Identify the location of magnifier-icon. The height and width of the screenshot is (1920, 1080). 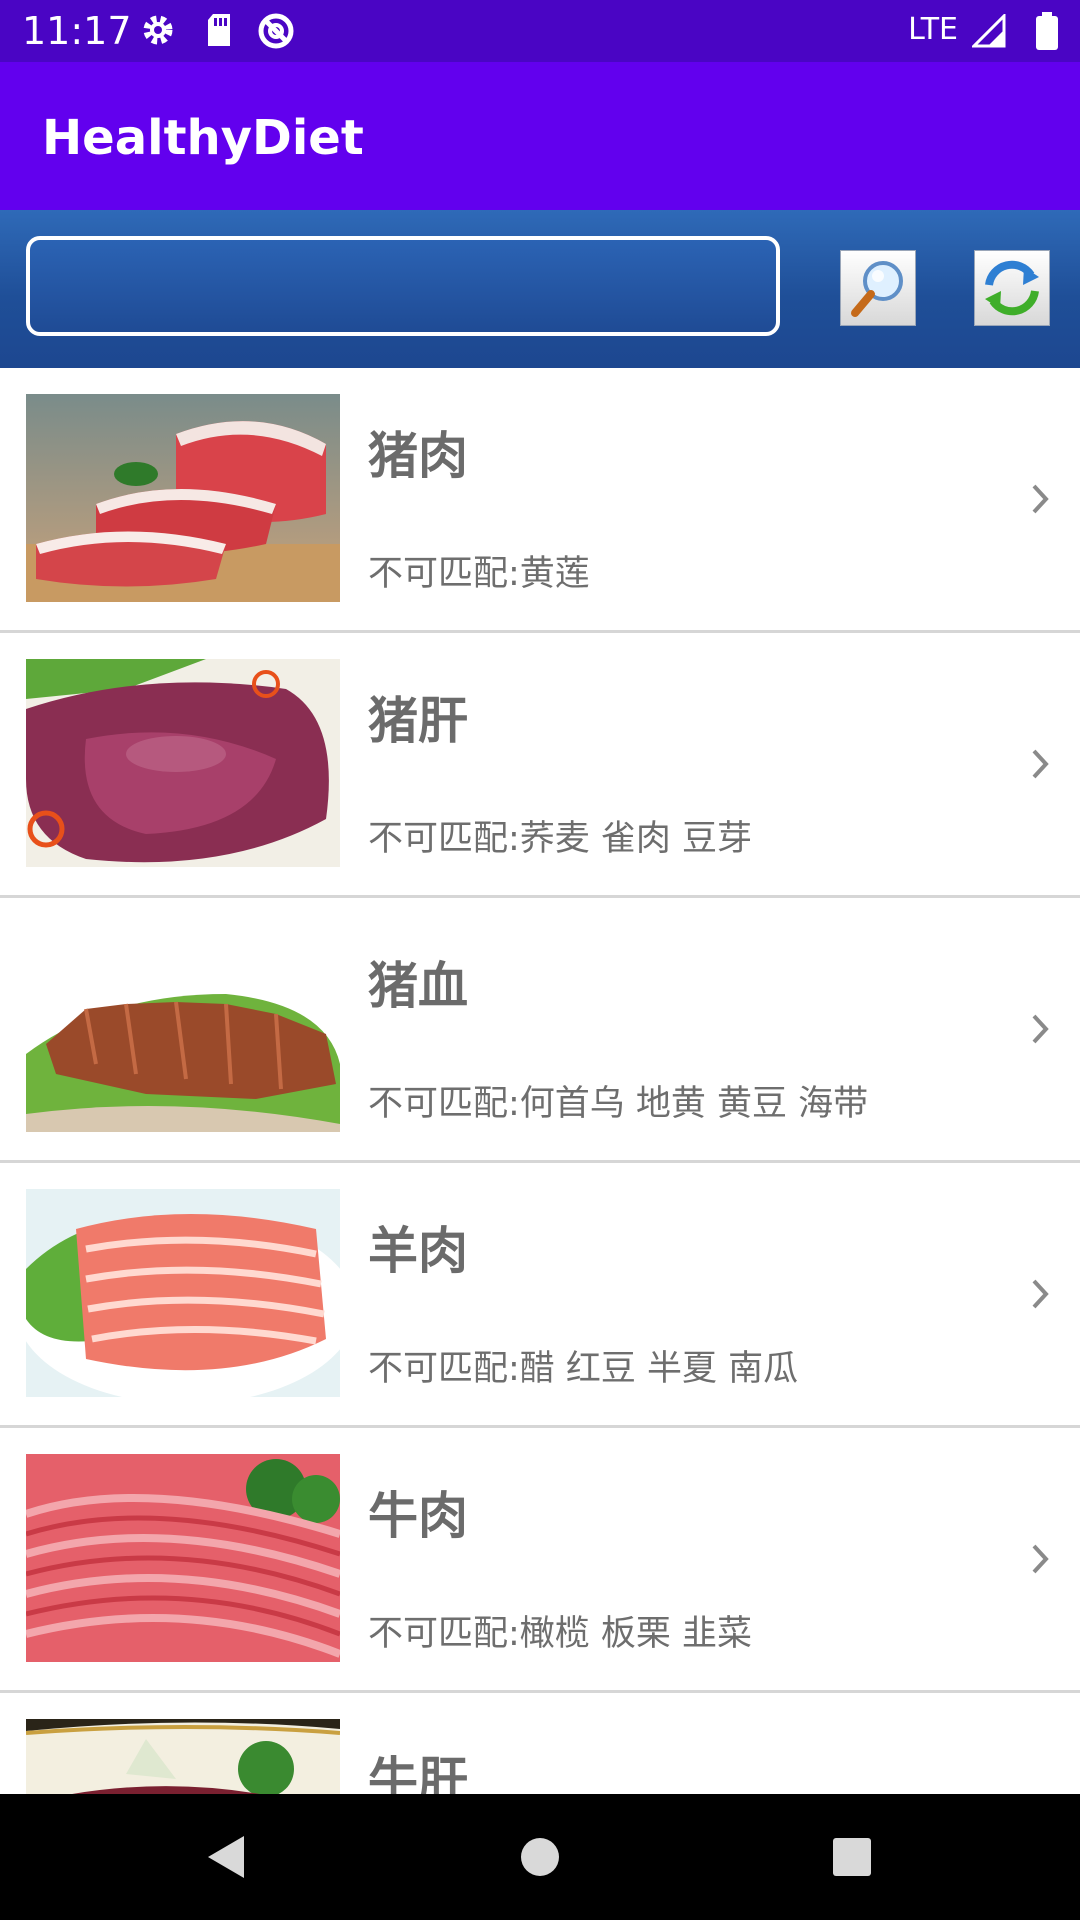
(877, 289).